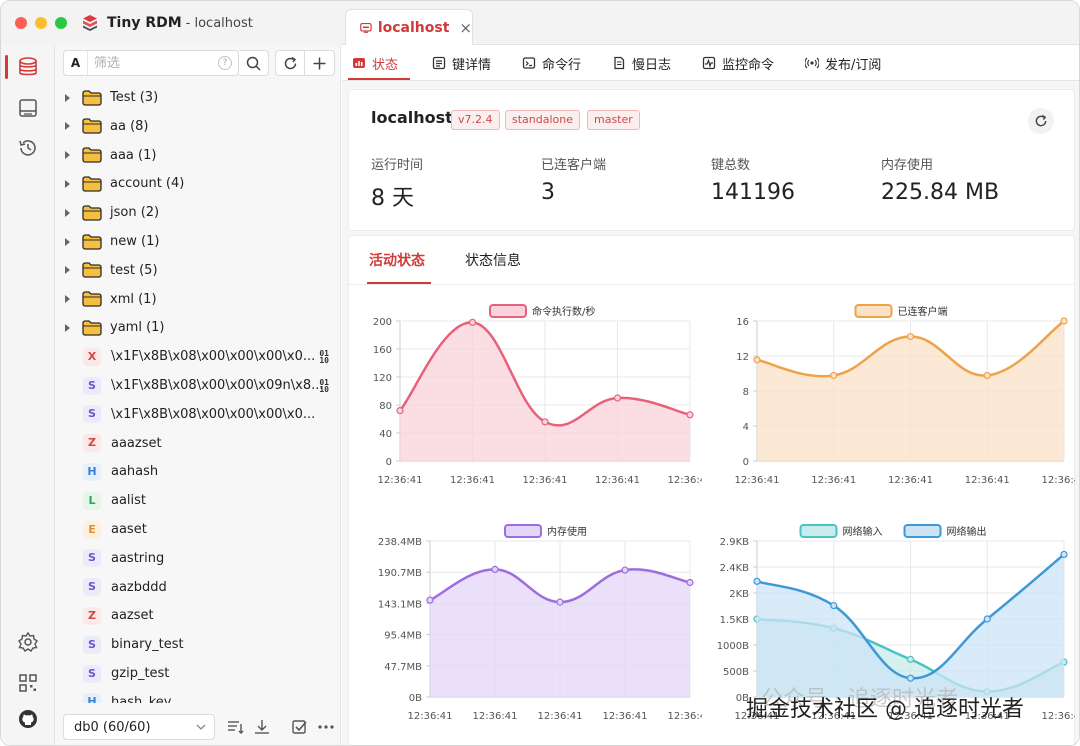  I want to click on ribbon-settings, so click(28, 642).